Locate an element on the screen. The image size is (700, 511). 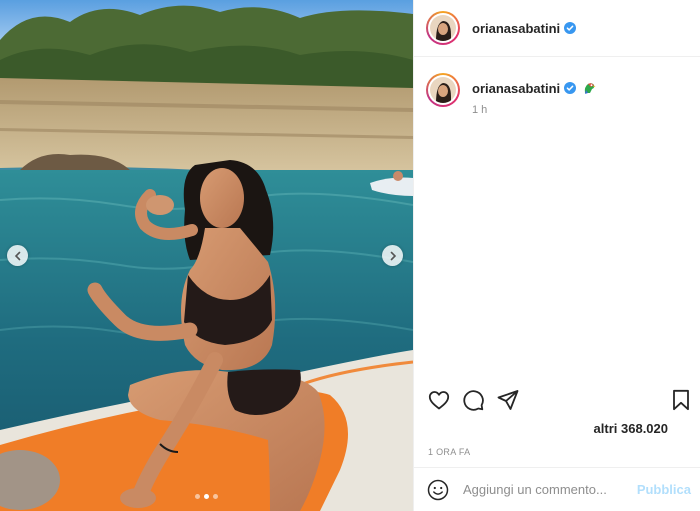
share-icon is located at coordinates (508, 400).